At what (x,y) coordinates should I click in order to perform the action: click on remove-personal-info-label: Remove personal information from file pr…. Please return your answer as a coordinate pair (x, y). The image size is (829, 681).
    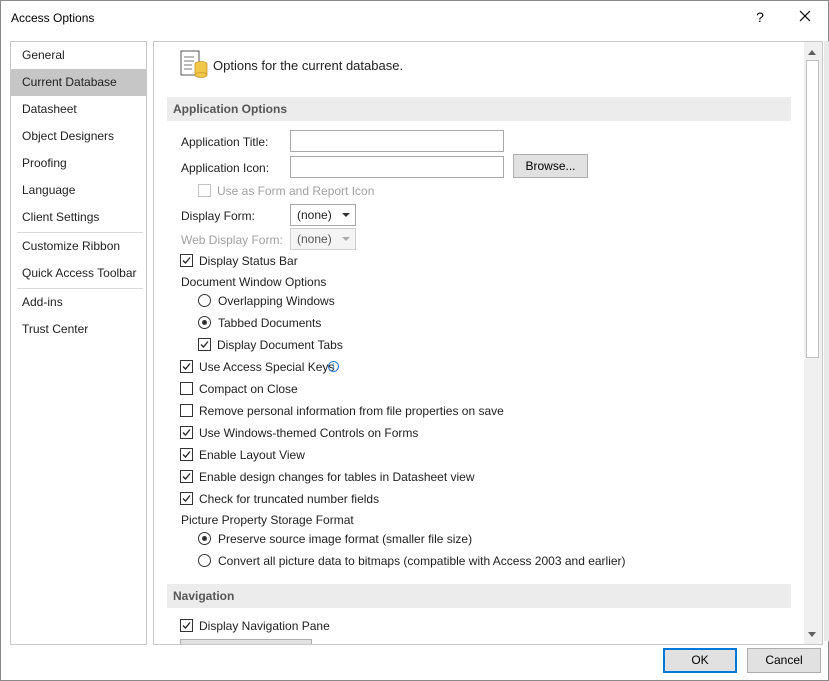
    Looking at the image, I should click on (351, 411).